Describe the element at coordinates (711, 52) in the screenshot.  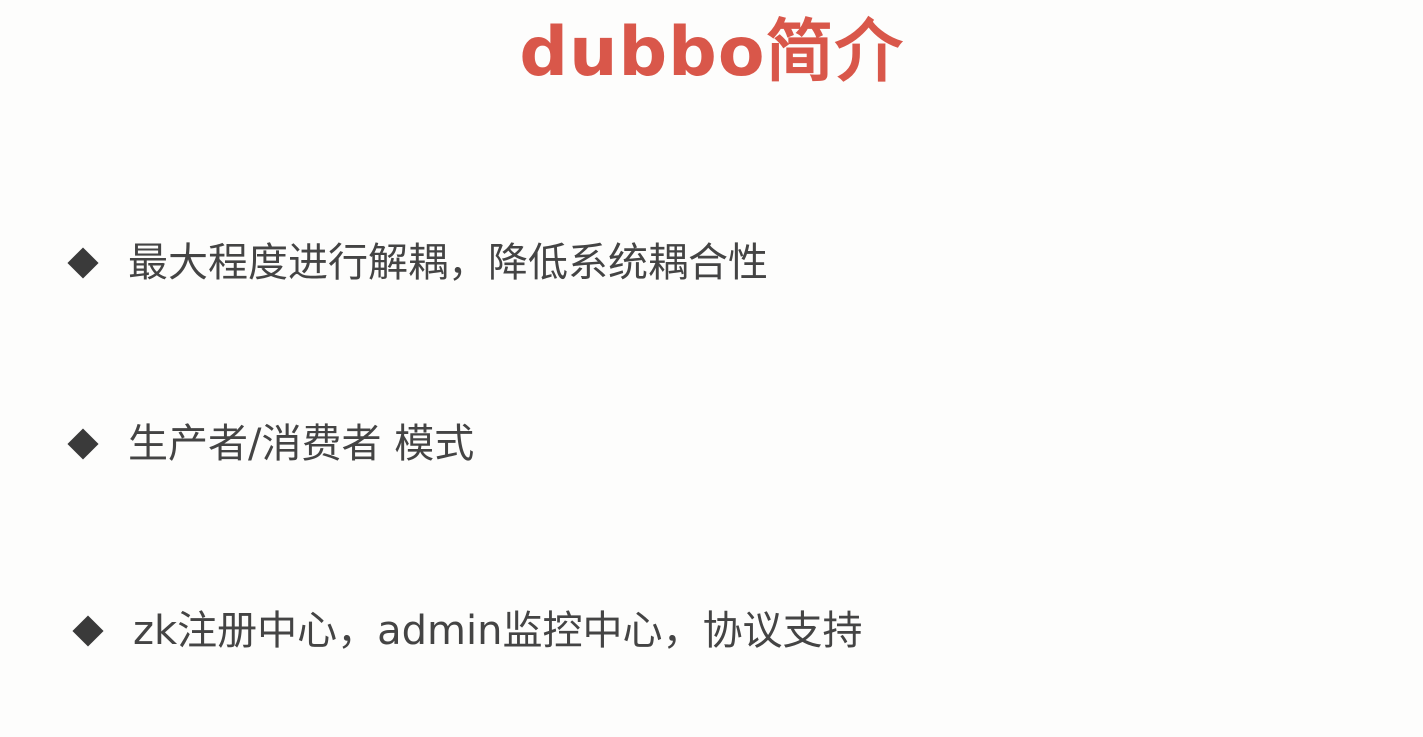
I see `slide-title: dubbo简介` at that location.